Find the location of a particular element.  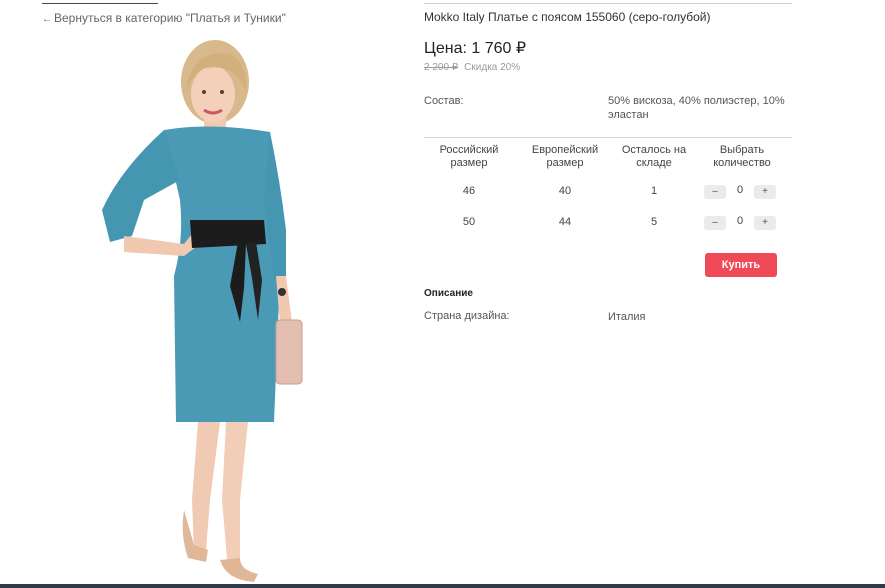

row1-eu-size: 40 is located at coordinates (565, 191).